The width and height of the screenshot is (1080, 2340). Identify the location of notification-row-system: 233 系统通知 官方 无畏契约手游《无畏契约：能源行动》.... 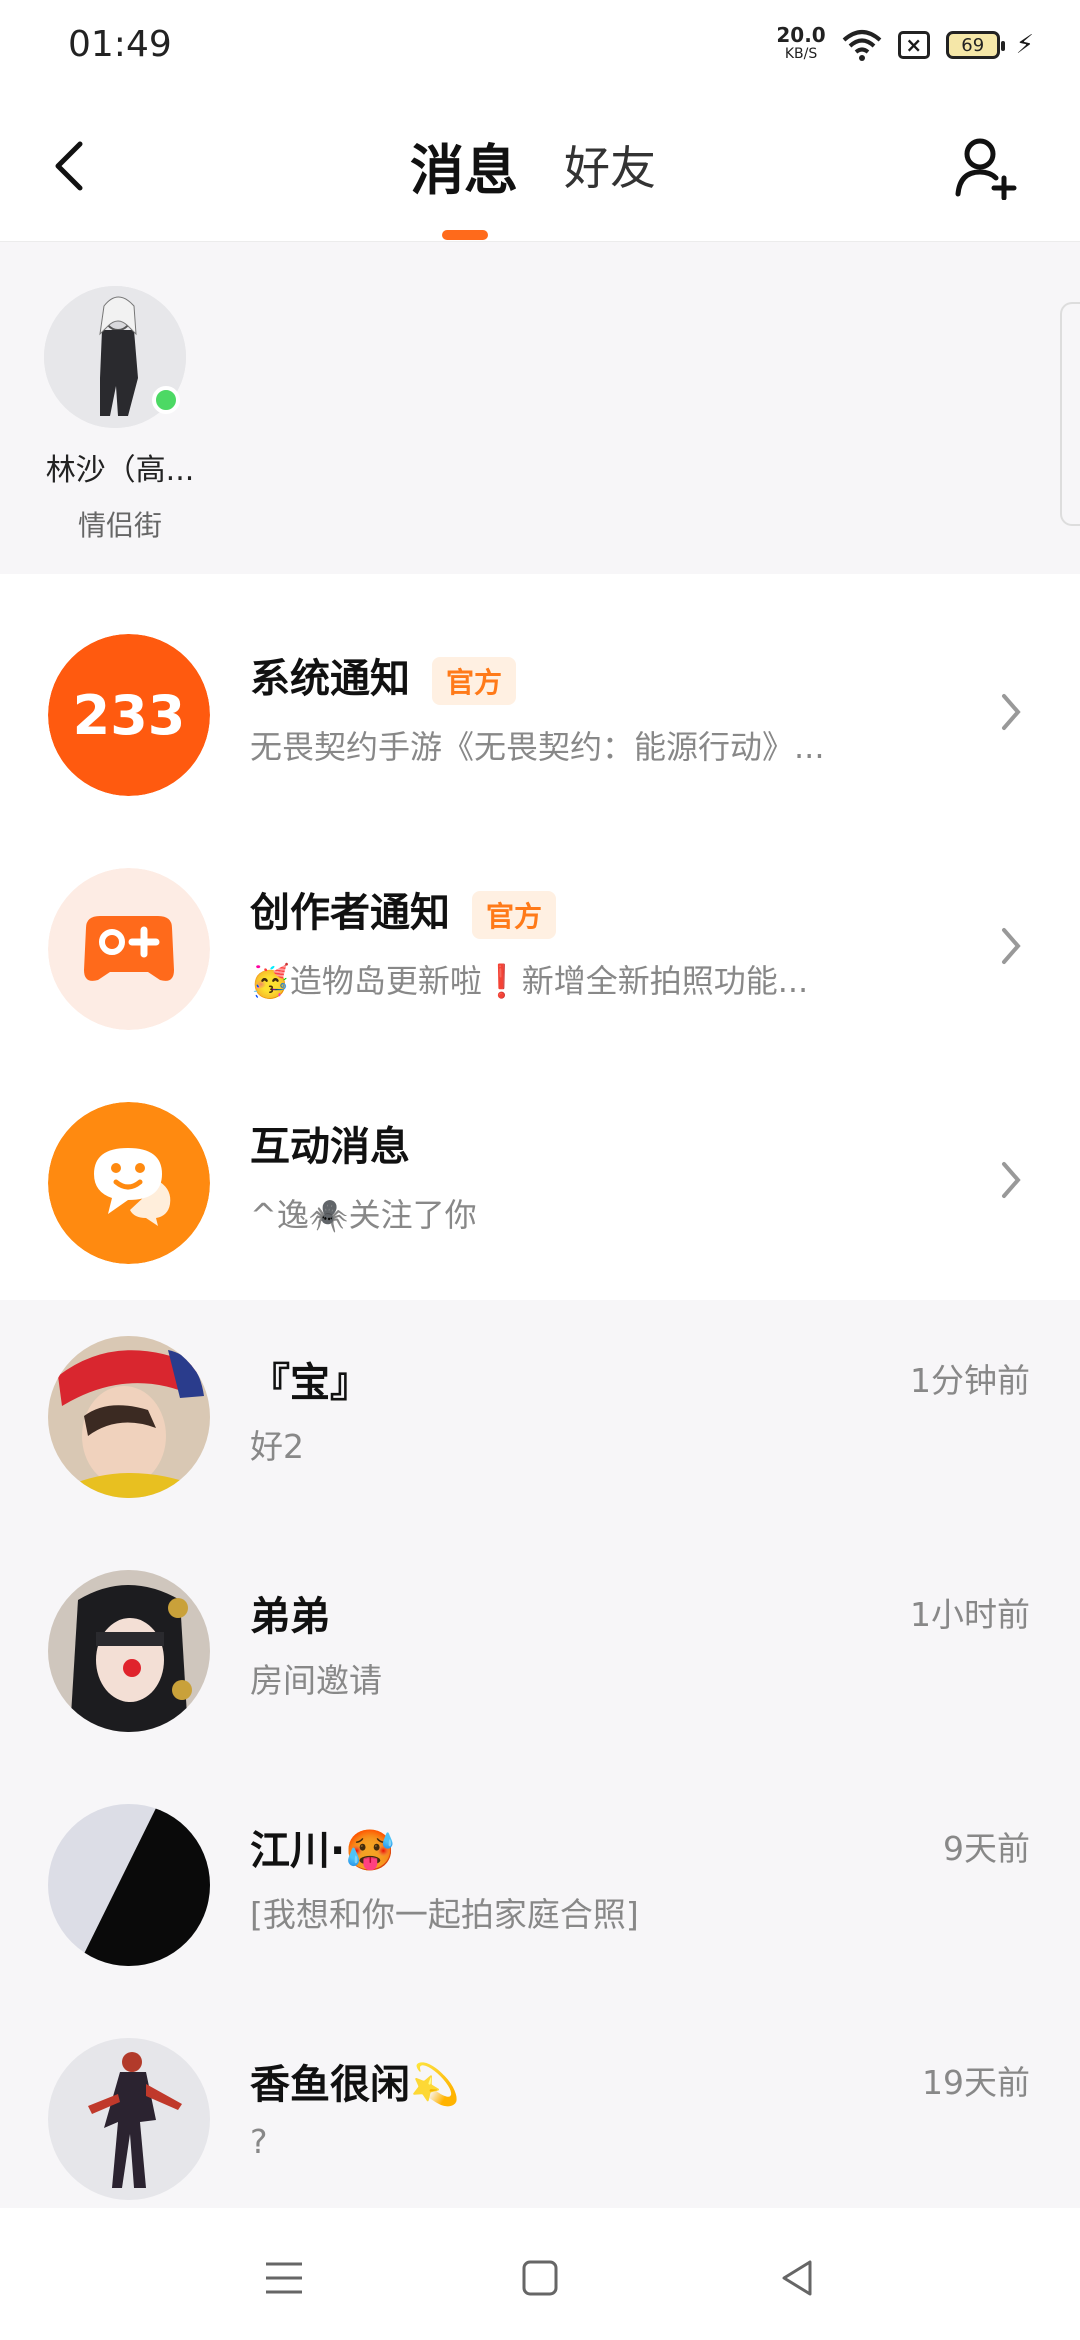
(540, 685).